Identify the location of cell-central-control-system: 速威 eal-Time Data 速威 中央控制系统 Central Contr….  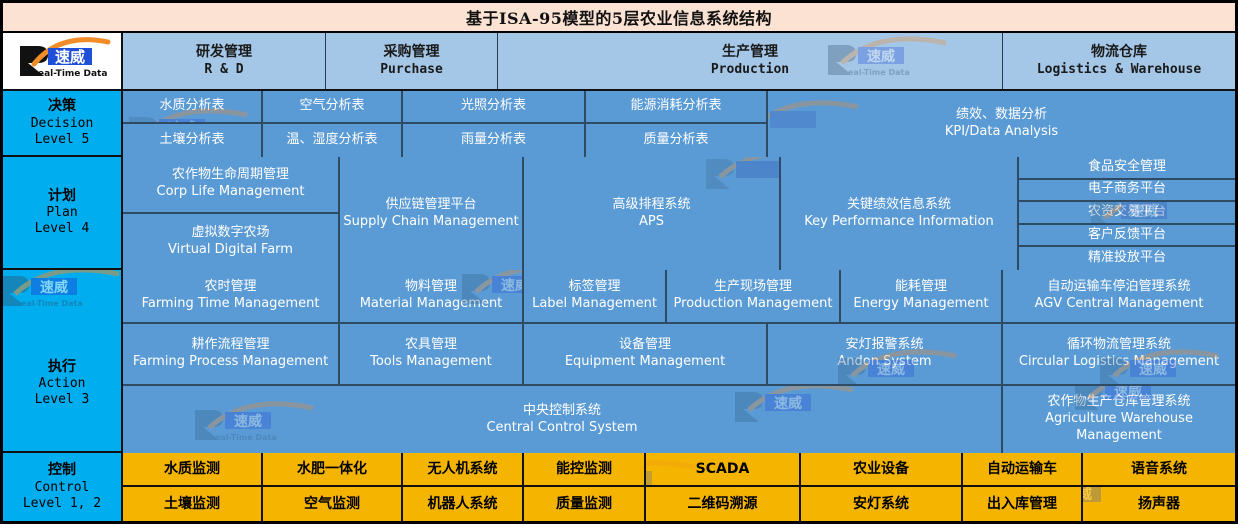
(563, 419).